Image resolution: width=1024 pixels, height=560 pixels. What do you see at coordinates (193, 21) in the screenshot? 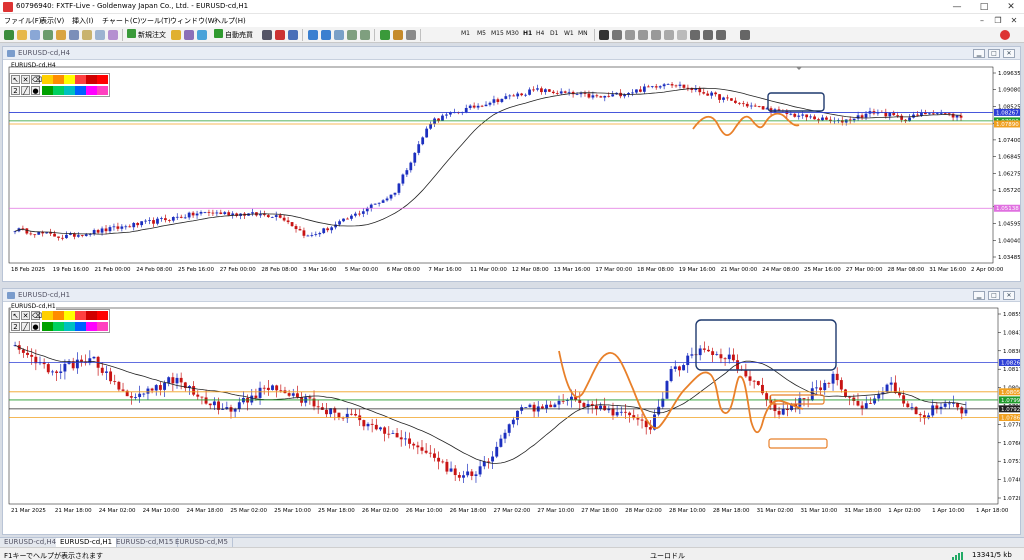
I see `menu-window: ウィンドウ(W)` at bounding box center [193, 21].